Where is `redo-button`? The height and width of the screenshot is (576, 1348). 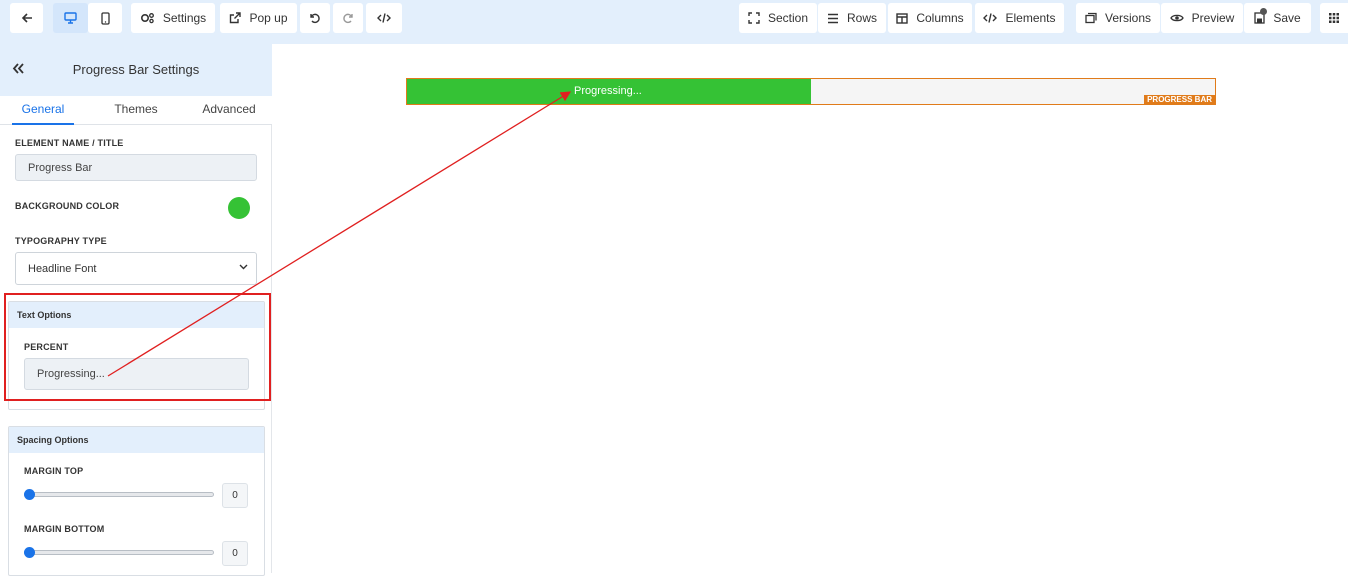
redo-button is located at coordinates (348, 18).